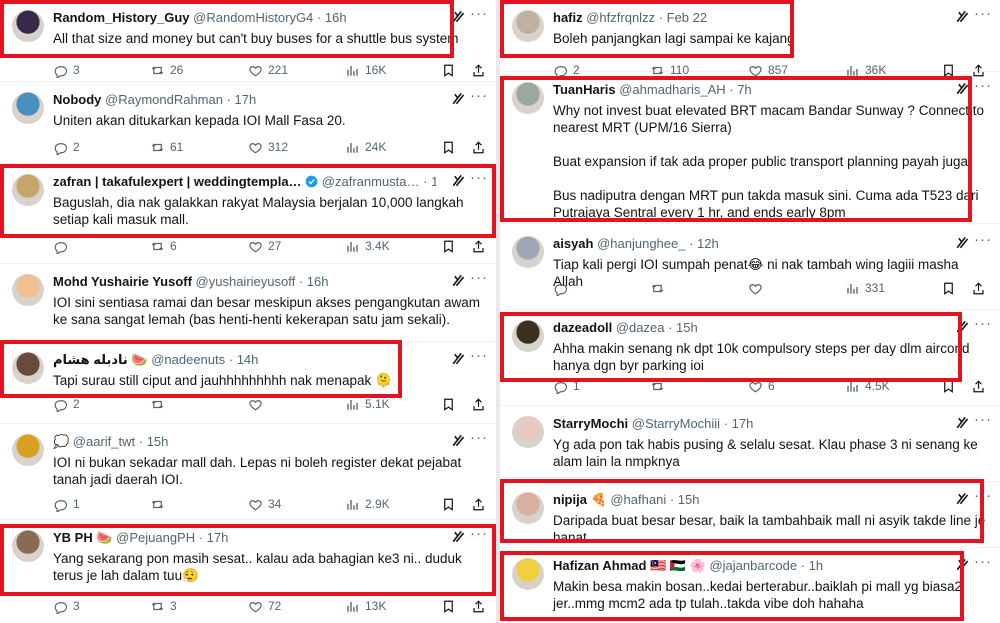 The height and width of the screenshot is (623, 1000). I want to click on views-button: 24K, so click(365, 147).